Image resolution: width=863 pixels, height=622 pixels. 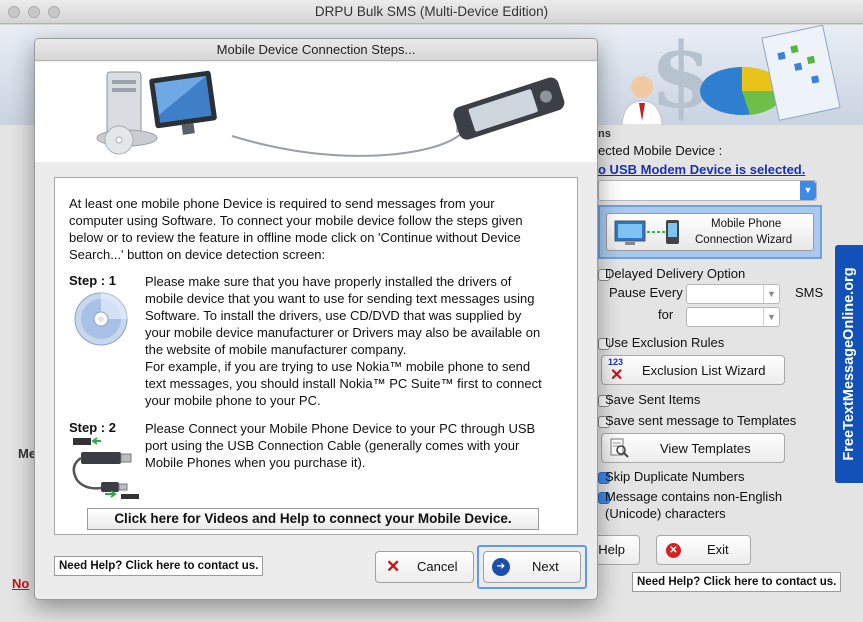 I want to click on delayed-delivery-label: Delayed Delivery Option, so click(x=675, y=273).